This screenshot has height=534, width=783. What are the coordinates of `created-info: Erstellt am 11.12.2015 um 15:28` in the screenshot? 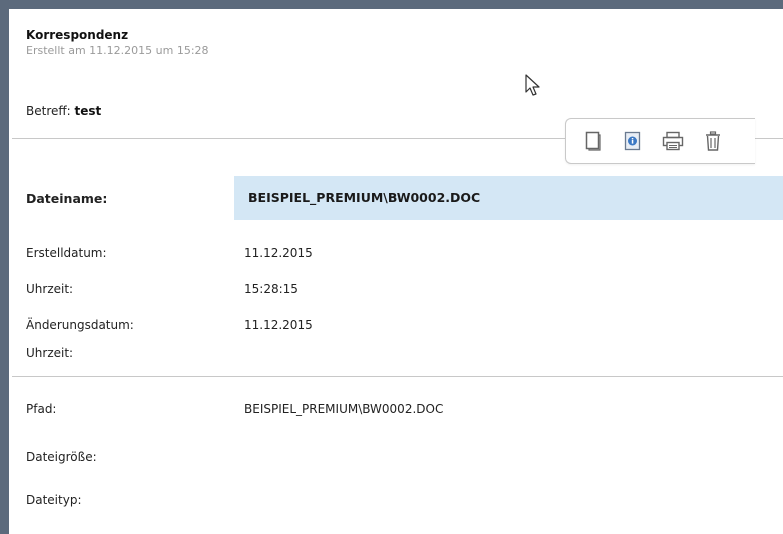 It's located at (117, 50).